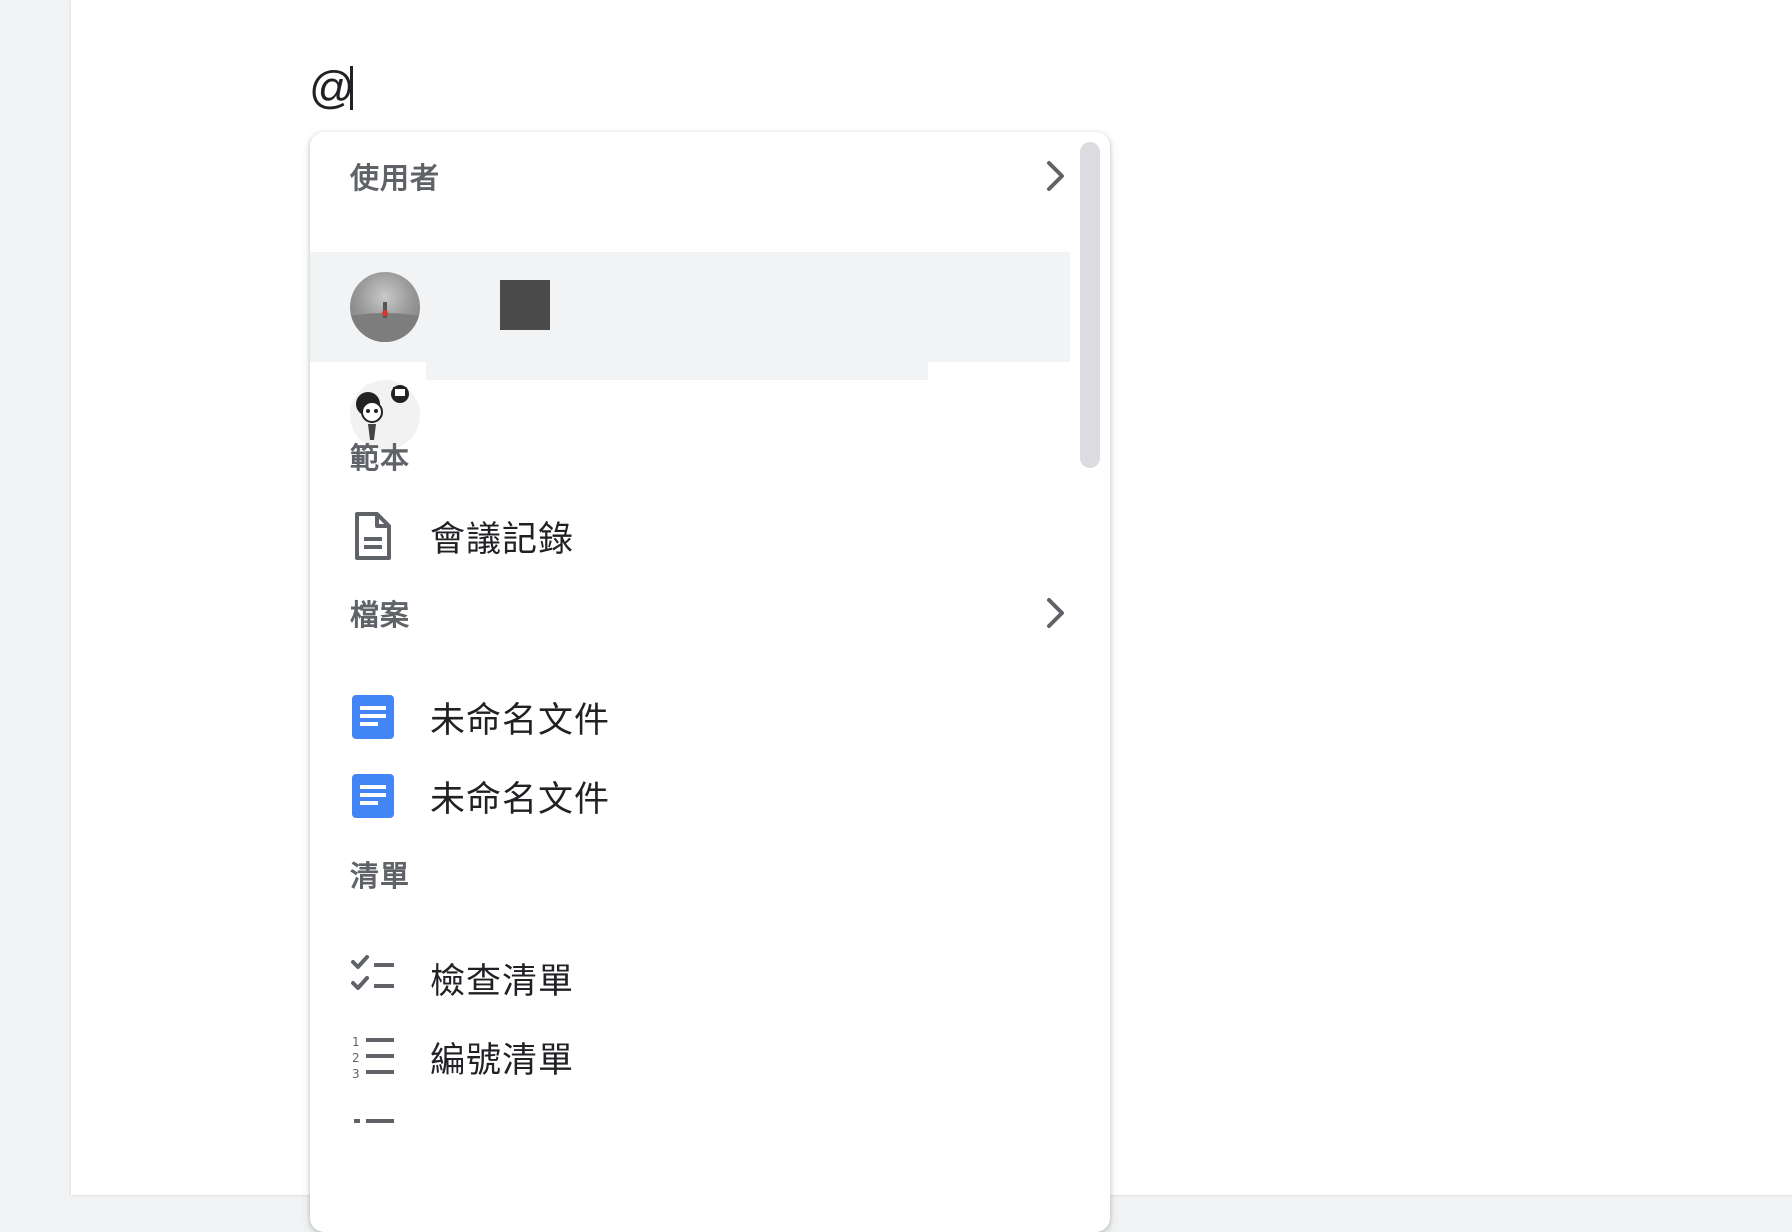  I want to click on section-label-files: 檔案, so click(380, 615).